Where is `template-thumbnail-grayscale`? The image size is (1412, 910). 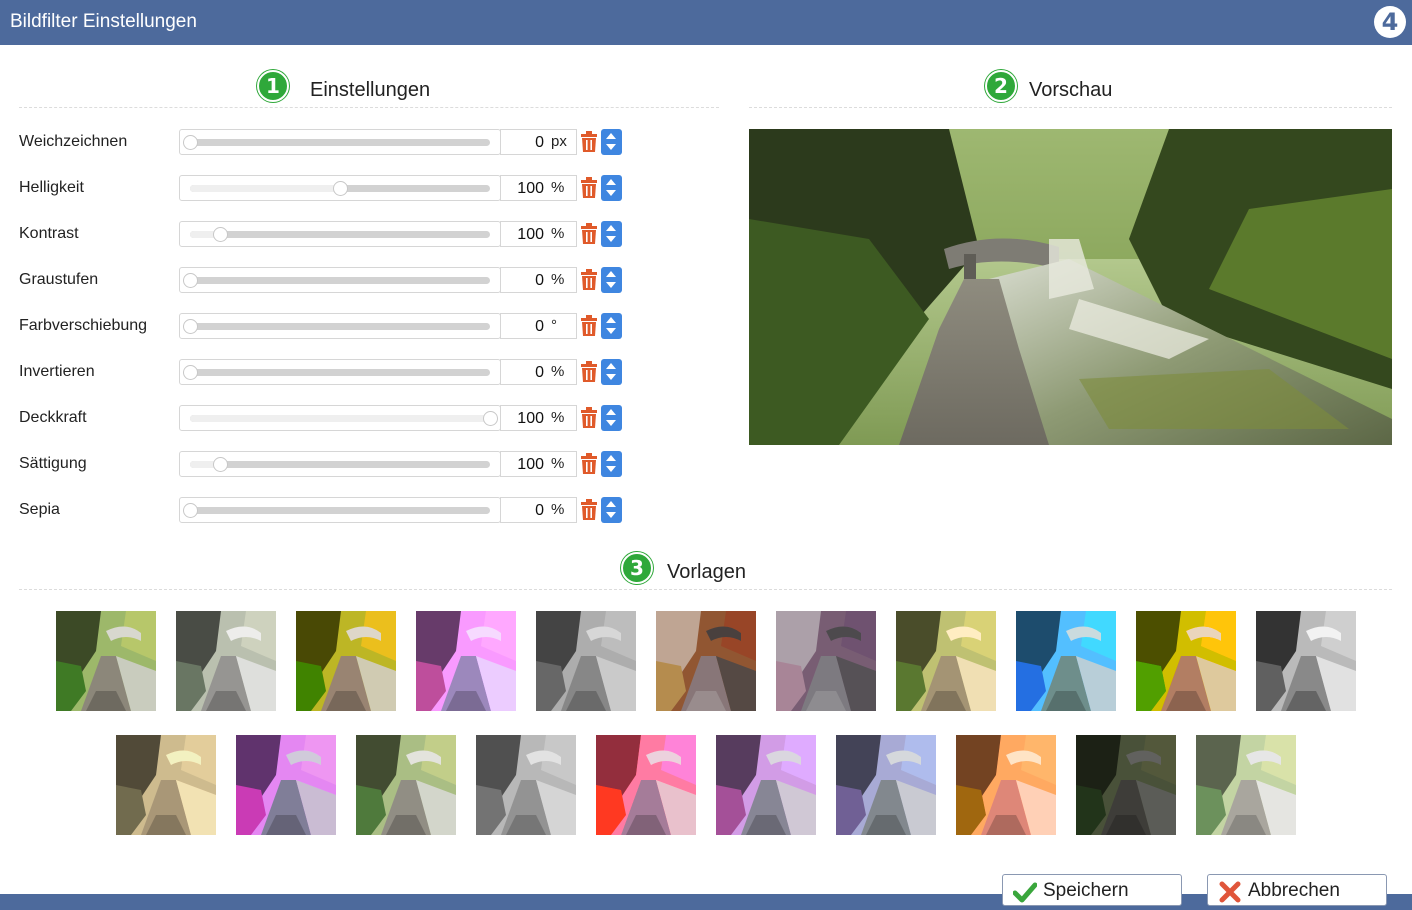 template-thumbnail-grayscale is located at coordinates (586, 661).